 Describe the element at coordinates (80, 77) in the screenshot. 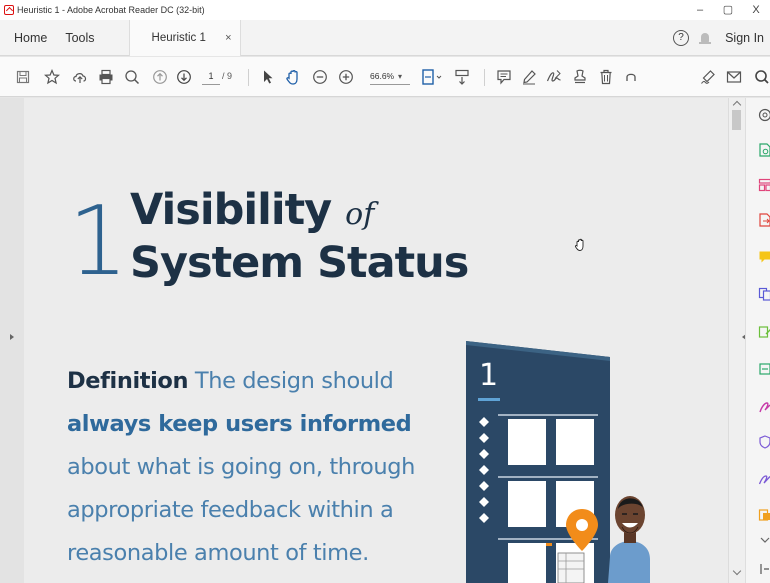

I see `upload-cloud-icon` at that location.